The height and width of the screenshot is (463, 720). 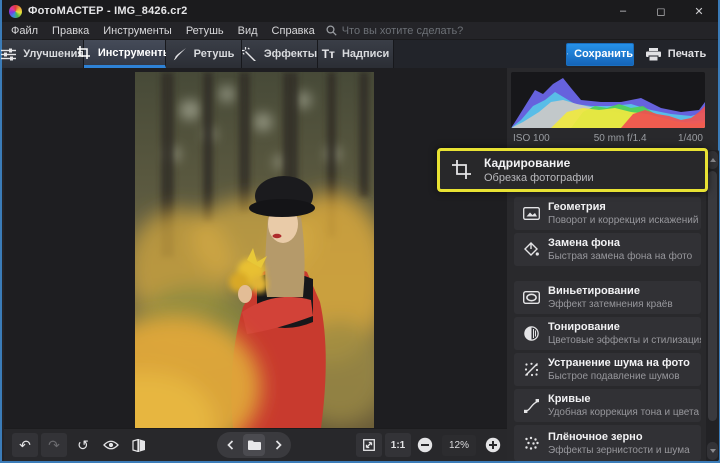 I want to click on window-controls: – ◻ ✕, so click(x=661, y=11).